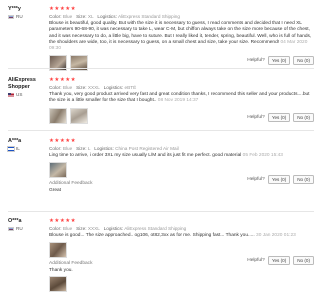 This screenshot has height=306, width=320. Describe the element at coordinates (262, 155) in the screenshot. I see `review-date: 05 Feb 2020 15:43` at that location.